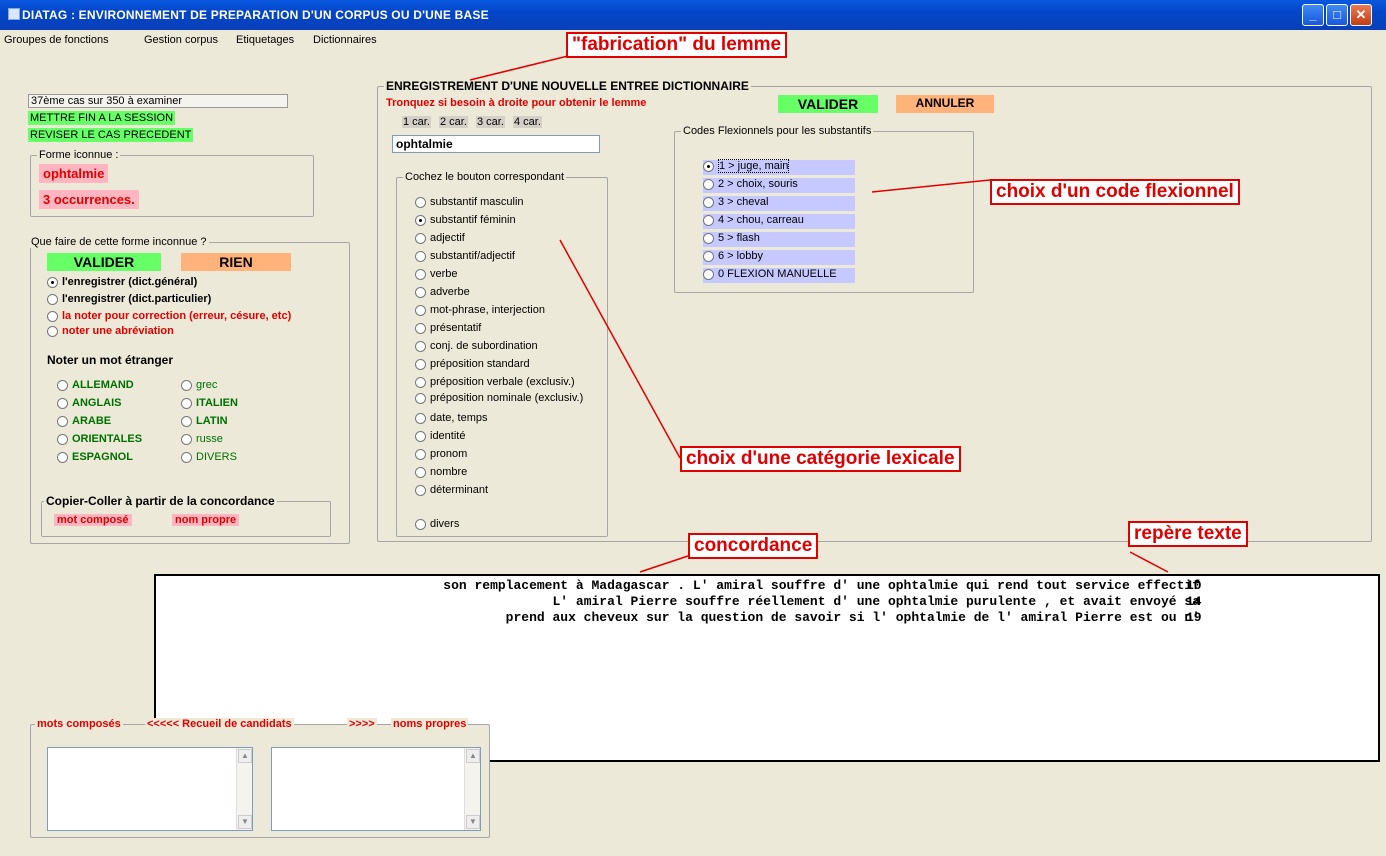  What do you see at coordinates (820, 459) in the screenshot?
I see `annotation-categorie: choix d'une catégorie lexicale` at bounding box center [820, 459].